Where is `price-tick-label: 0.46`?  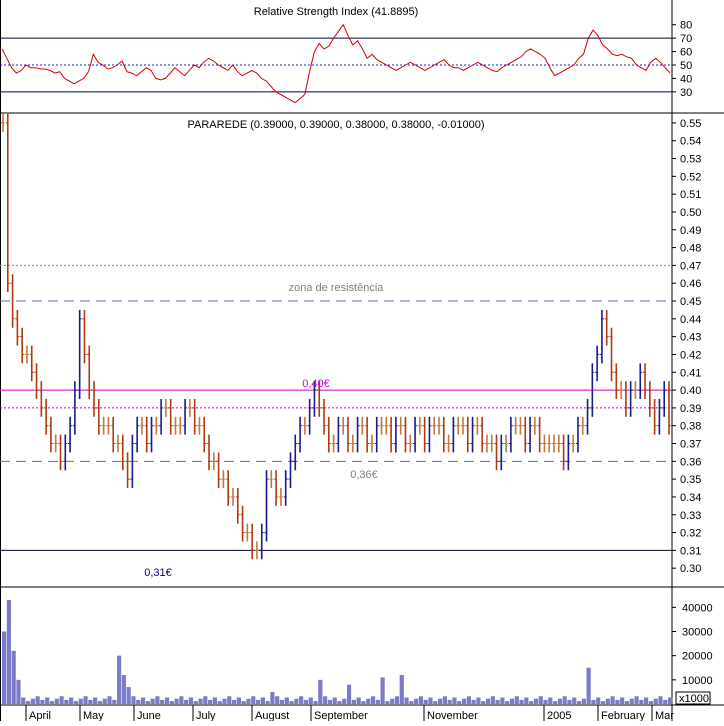 price-tick-label: 0.46 is located at coordinates (690, 284).